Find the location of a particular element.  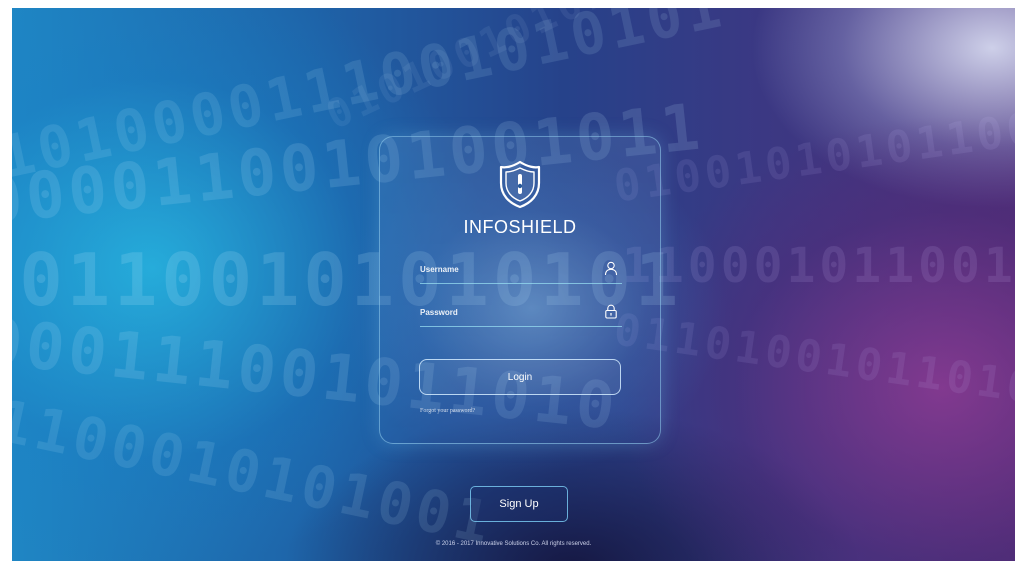

username-input is located at coordinates (505, 269).